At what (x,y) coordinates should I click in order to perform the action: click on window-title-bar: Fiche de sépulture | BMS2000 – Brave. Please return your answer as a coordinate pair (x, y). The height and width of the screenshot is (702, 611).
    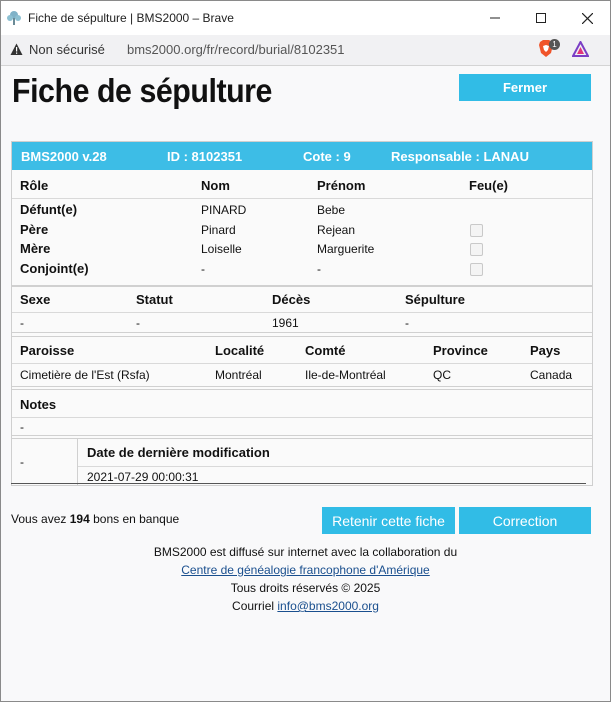
    Looking at the image, I should click on (305, 18).